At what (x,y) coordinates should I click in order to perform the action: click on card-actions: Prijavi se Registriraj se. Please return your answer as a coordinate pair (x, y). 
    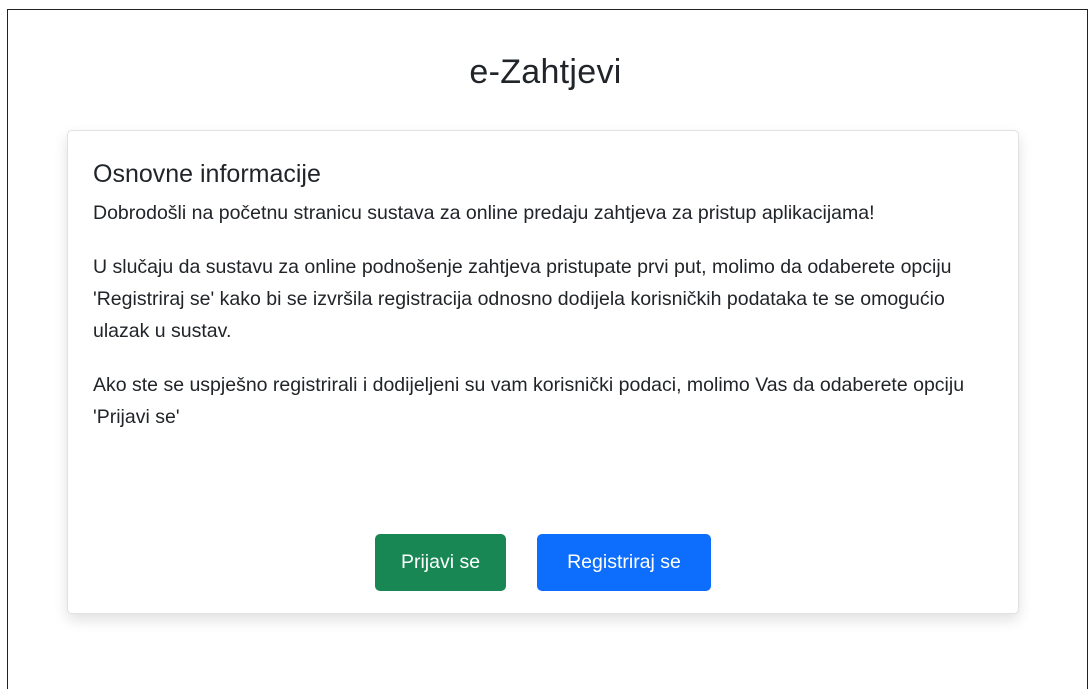
    Looking at the image, I should click on (543, 562).